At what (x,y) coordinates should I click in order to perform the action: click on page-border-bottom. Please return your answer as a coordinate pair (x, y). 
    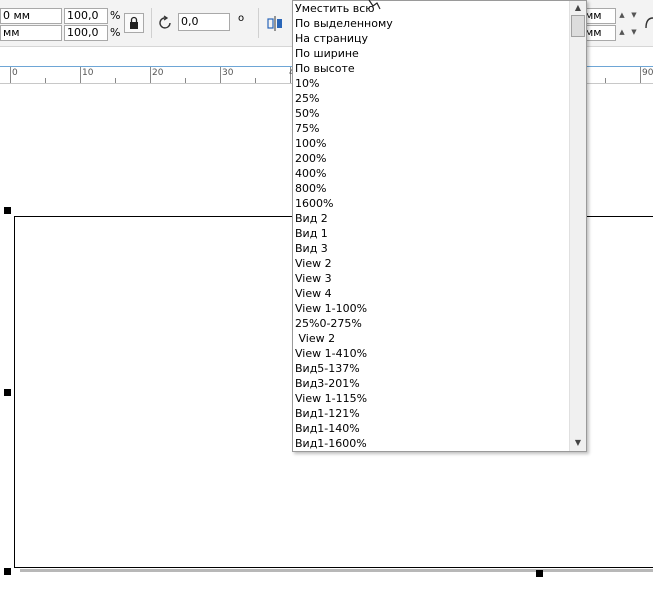
    Looking at the image, I should click on (333, 567).